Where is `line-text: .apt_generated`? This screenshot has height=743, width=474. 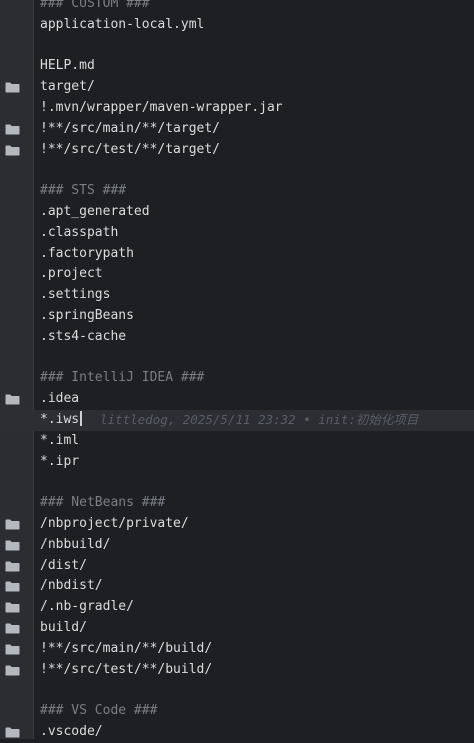 line-text: .apt_generated is located at coordinates (95, 211).